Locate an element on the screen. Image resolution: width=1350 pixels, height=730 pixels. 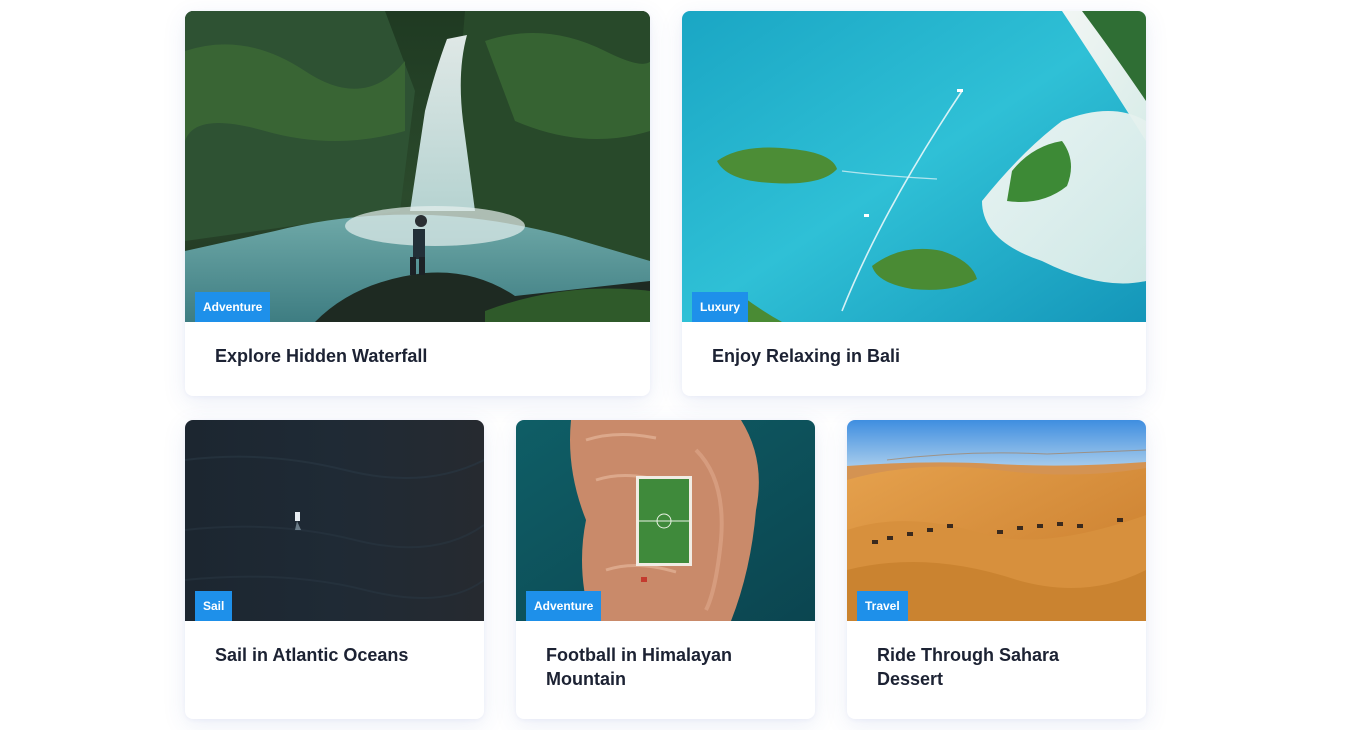
tour-card-sahara: Travel Ride Through Sahara Dessert is located at coordinates (996, 569).